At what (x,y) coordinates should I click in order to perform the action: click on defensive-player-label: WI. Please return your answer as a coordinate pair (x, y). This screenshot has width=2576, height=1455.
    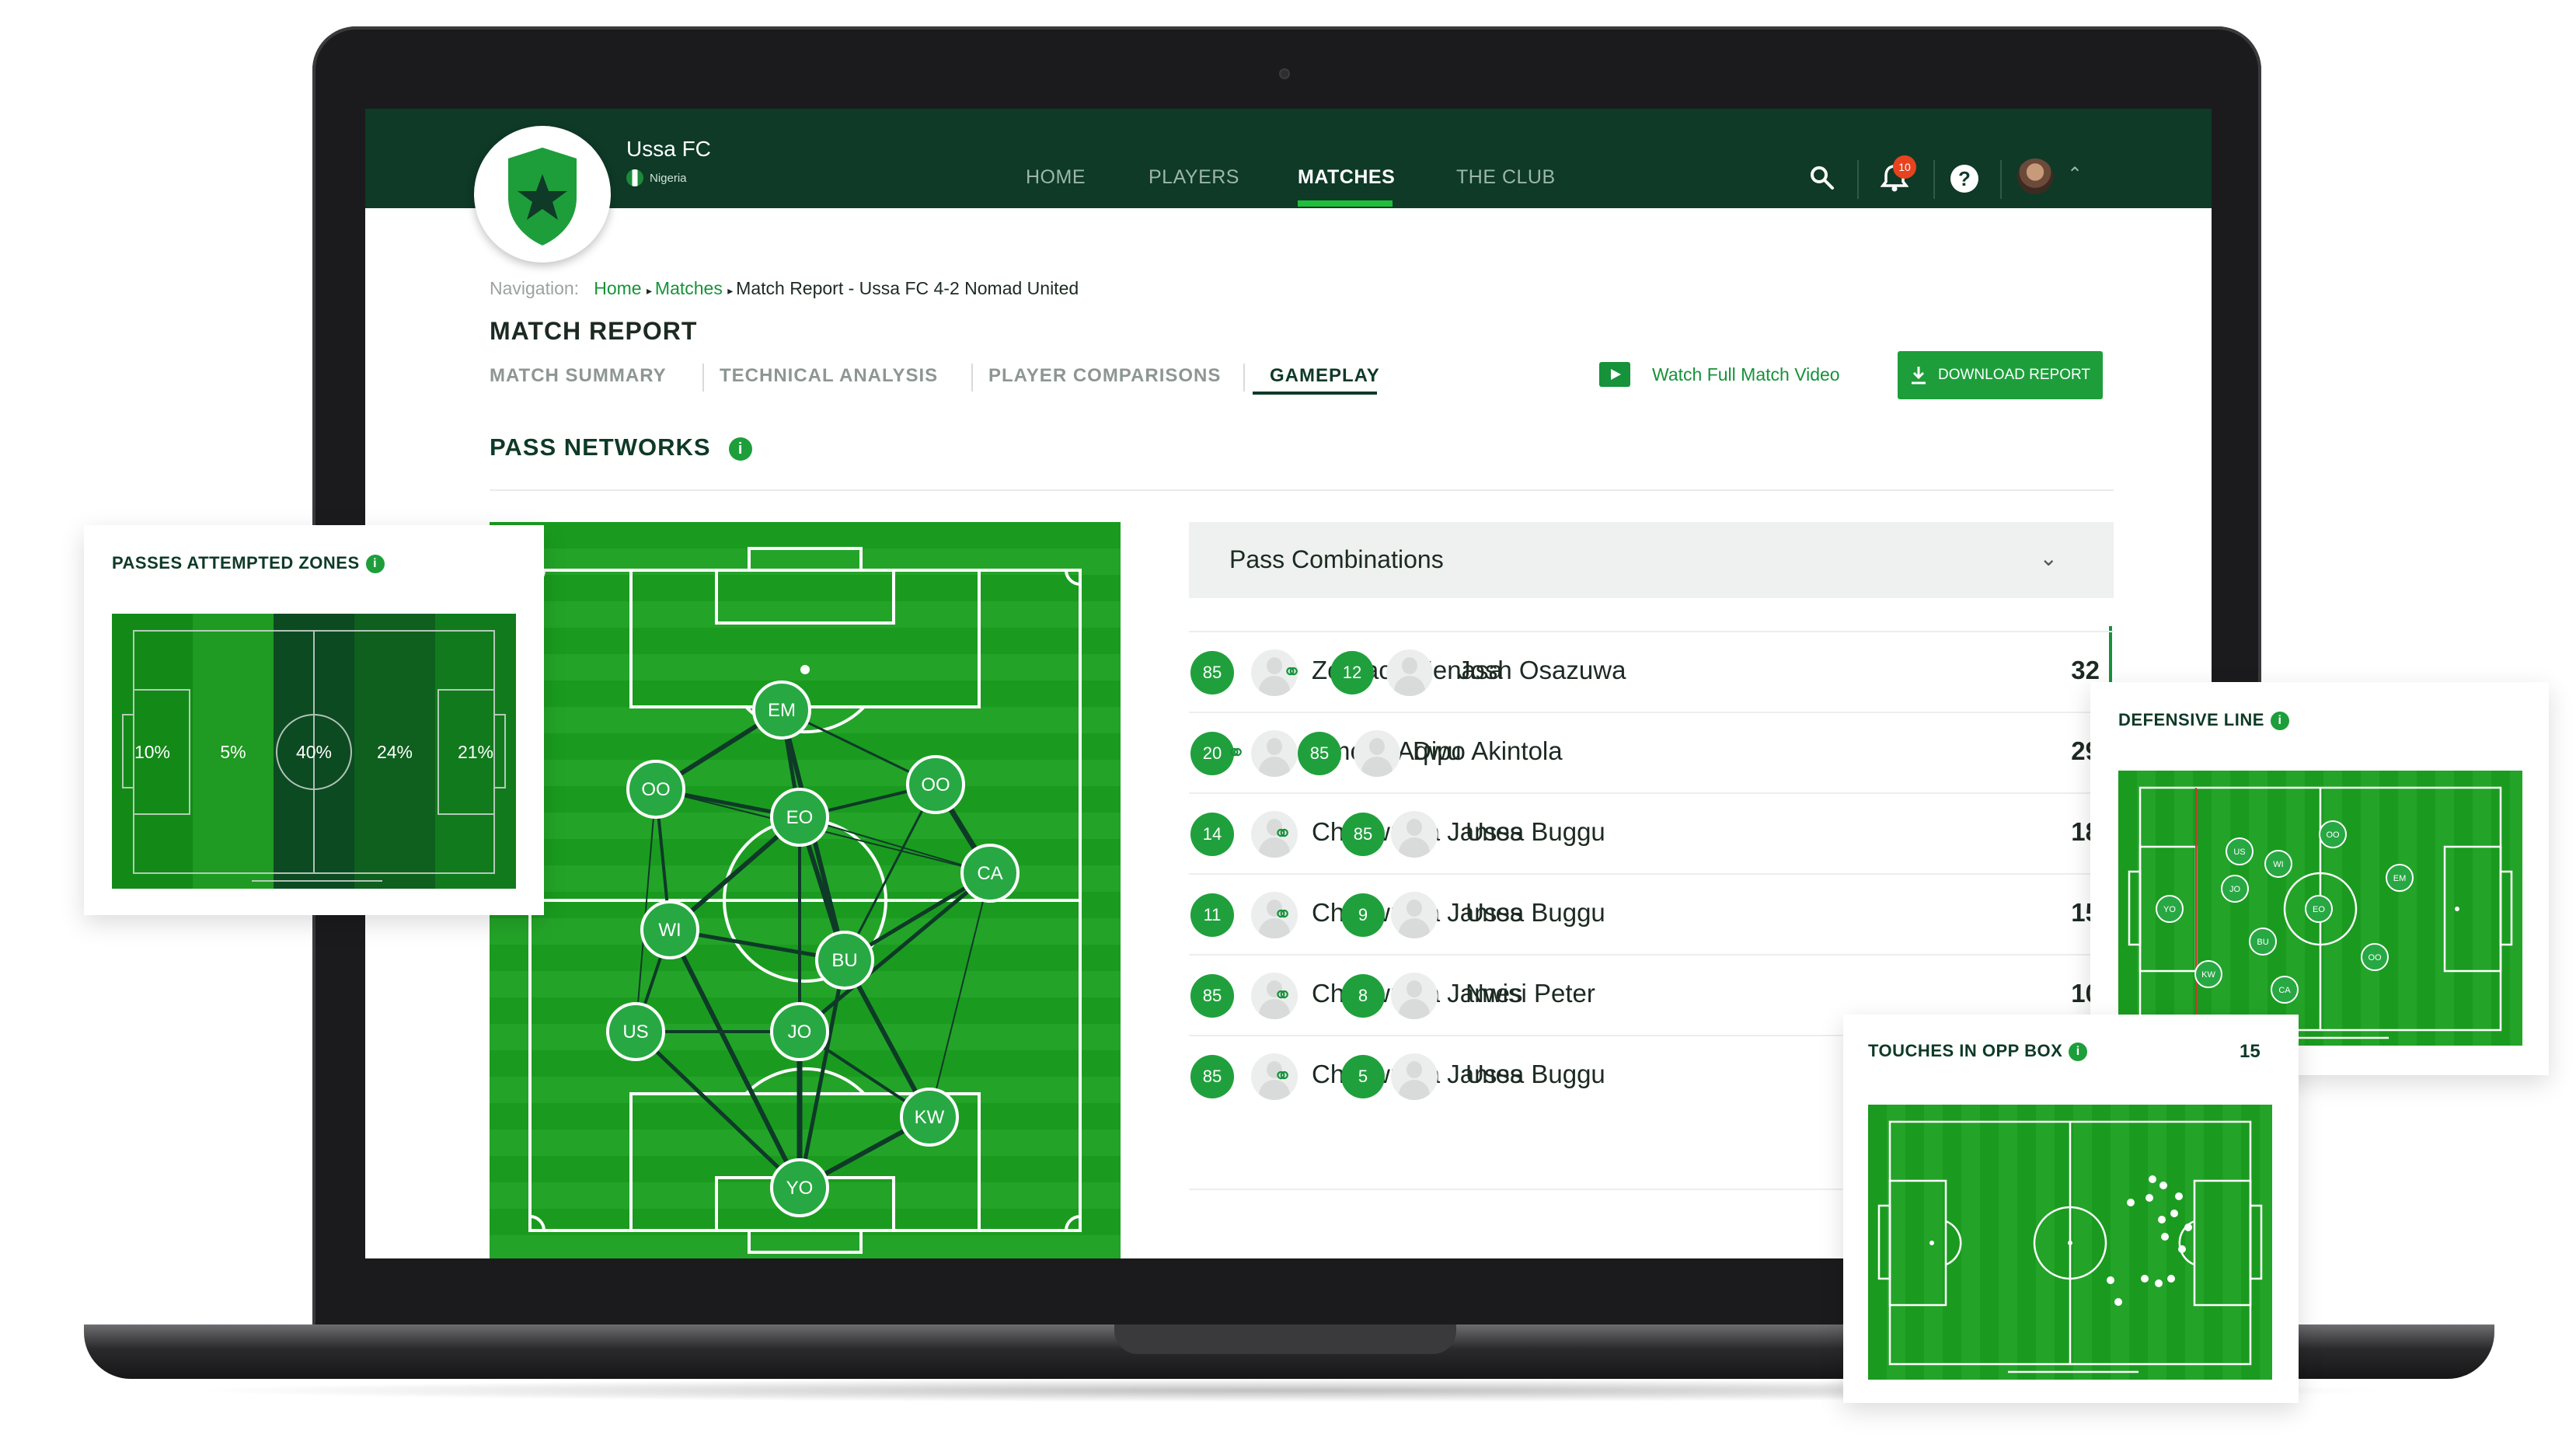
    Looking at the image, I should click on (2278, 864).